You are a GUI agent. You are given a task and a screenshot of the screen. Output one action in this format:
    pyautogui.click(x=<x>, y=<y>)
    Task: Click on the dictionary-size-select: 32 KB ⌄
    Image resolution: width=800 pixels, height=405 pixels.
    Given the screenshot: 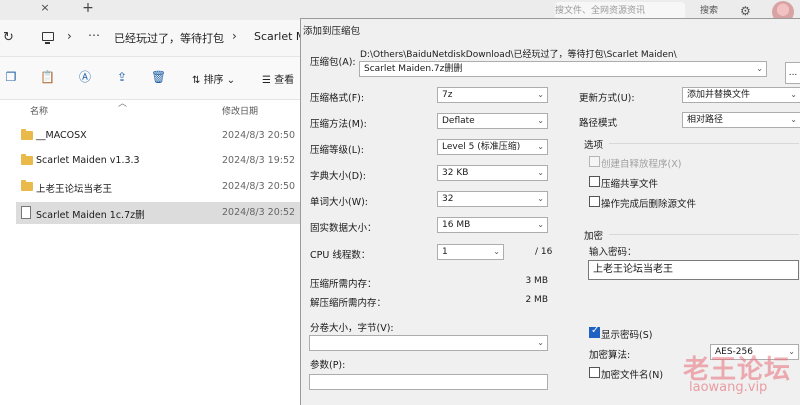 What is the action you would take?
    pyautogui.click(x=492, y=173)
    